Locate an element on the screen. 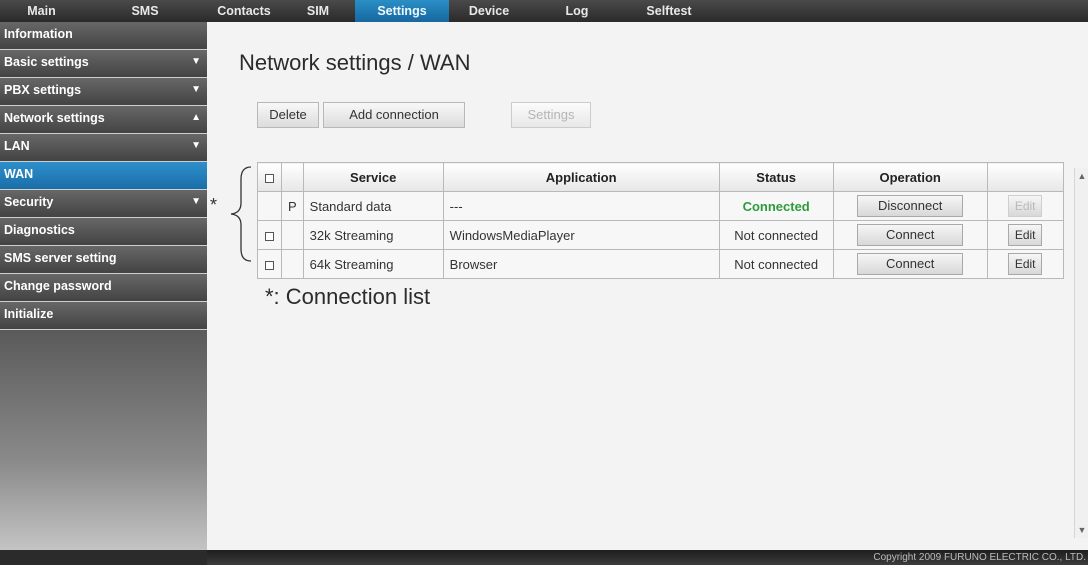  sidebar-item-lan: LAN ▼ is located at coordinates (103, 148).